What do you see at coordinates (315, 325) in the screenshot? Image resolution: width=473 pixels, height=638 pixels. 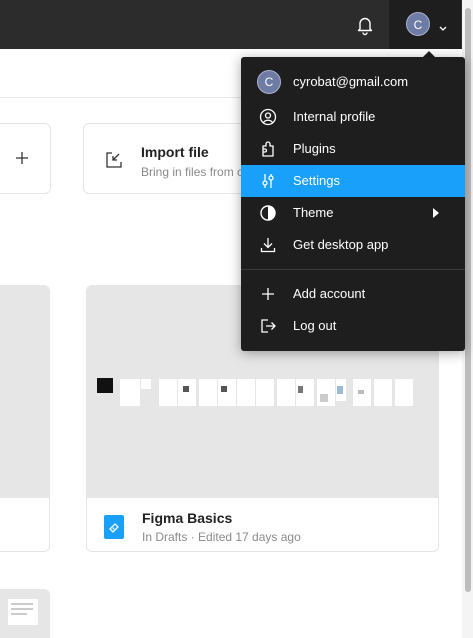 I see `menu-item-label: Log out` at bounding box center [315, 325].